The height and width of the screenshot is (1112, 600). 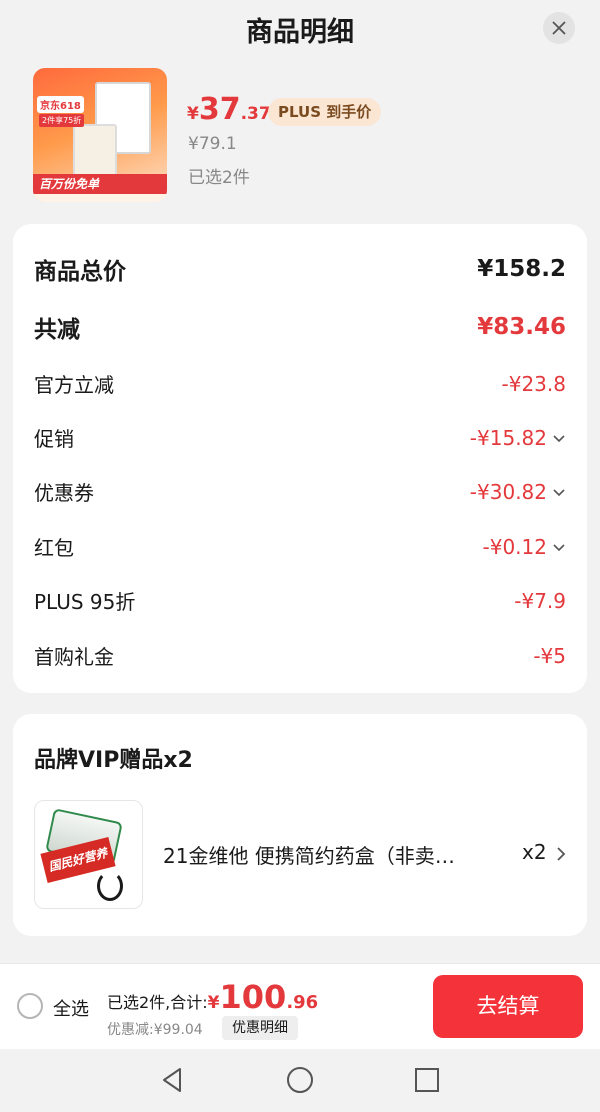 I want to click on price-row-label: 优惠券, so click(x=64, y=493).